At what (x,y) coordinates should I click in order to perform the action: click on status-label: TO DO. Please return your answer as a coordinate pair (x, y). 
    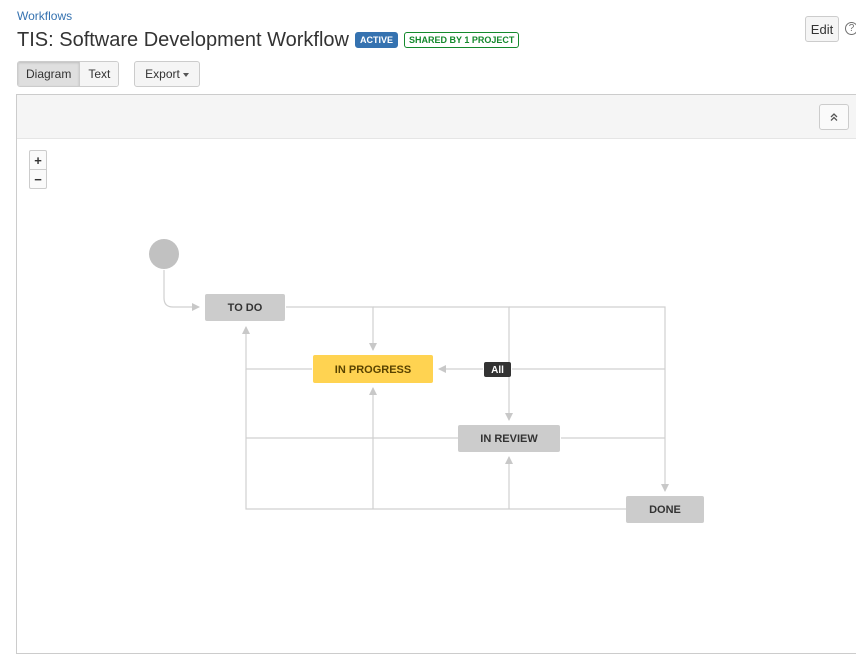
    Looking at the image, I should click on (245, 308).